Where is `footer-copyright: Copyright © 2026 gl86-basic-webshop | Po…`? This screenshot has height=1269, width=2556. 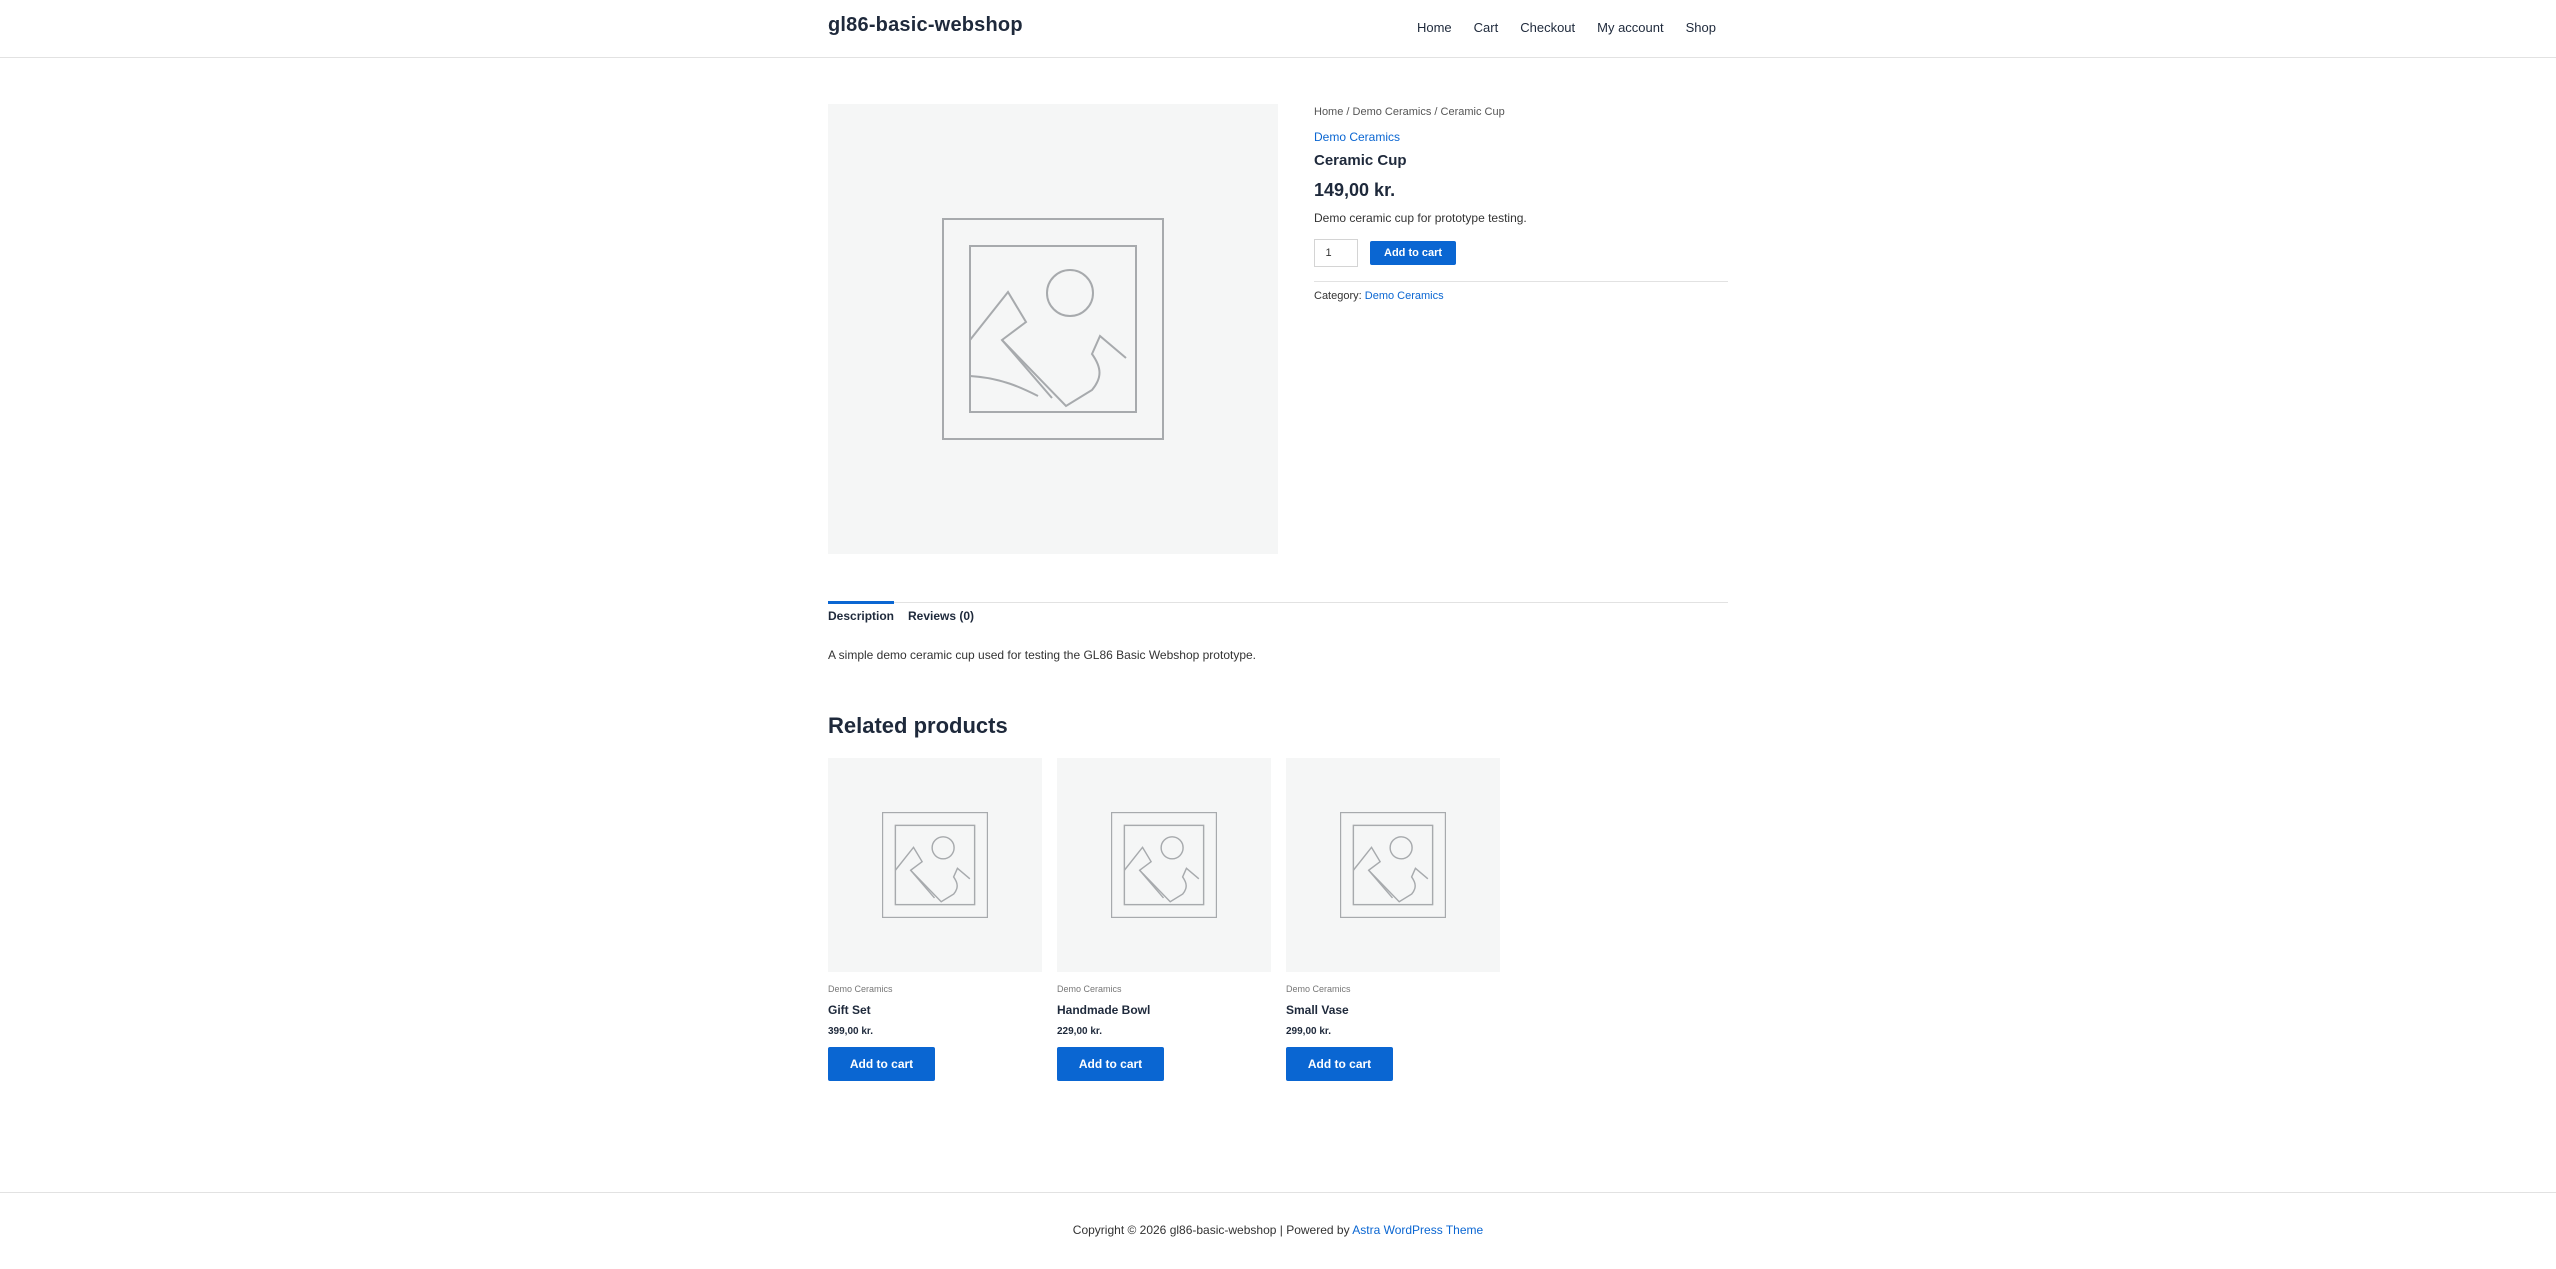 footer-copyright: Copyright © 2026 gl86-basic-webshop | Po… is located at coordinates (1278, 1230).